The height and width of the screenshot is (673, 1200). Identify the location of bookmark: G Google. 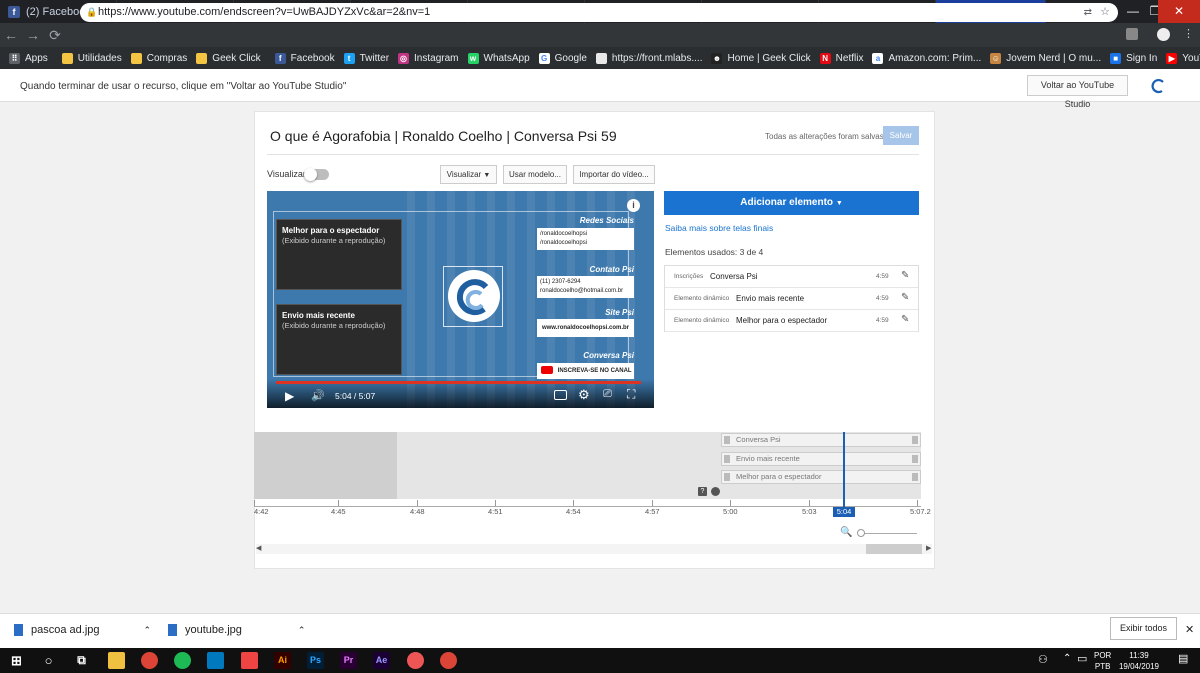
(562, 58).